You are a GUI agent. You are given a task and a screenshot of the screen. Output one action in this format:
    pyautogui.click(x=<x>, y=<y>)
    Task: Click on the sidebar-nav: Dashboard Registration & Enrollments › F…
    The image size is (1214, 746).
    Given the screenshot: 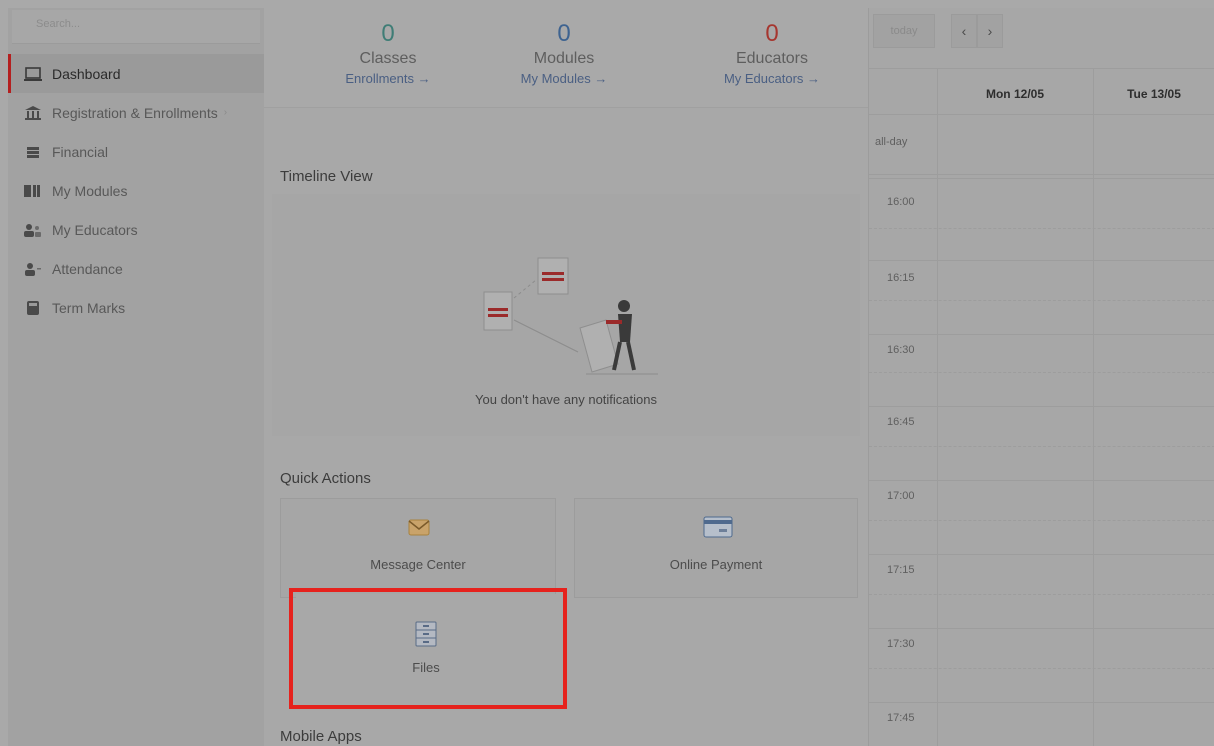 What is the action you would take?
    pyautogui.click(x=136, y=190)
    